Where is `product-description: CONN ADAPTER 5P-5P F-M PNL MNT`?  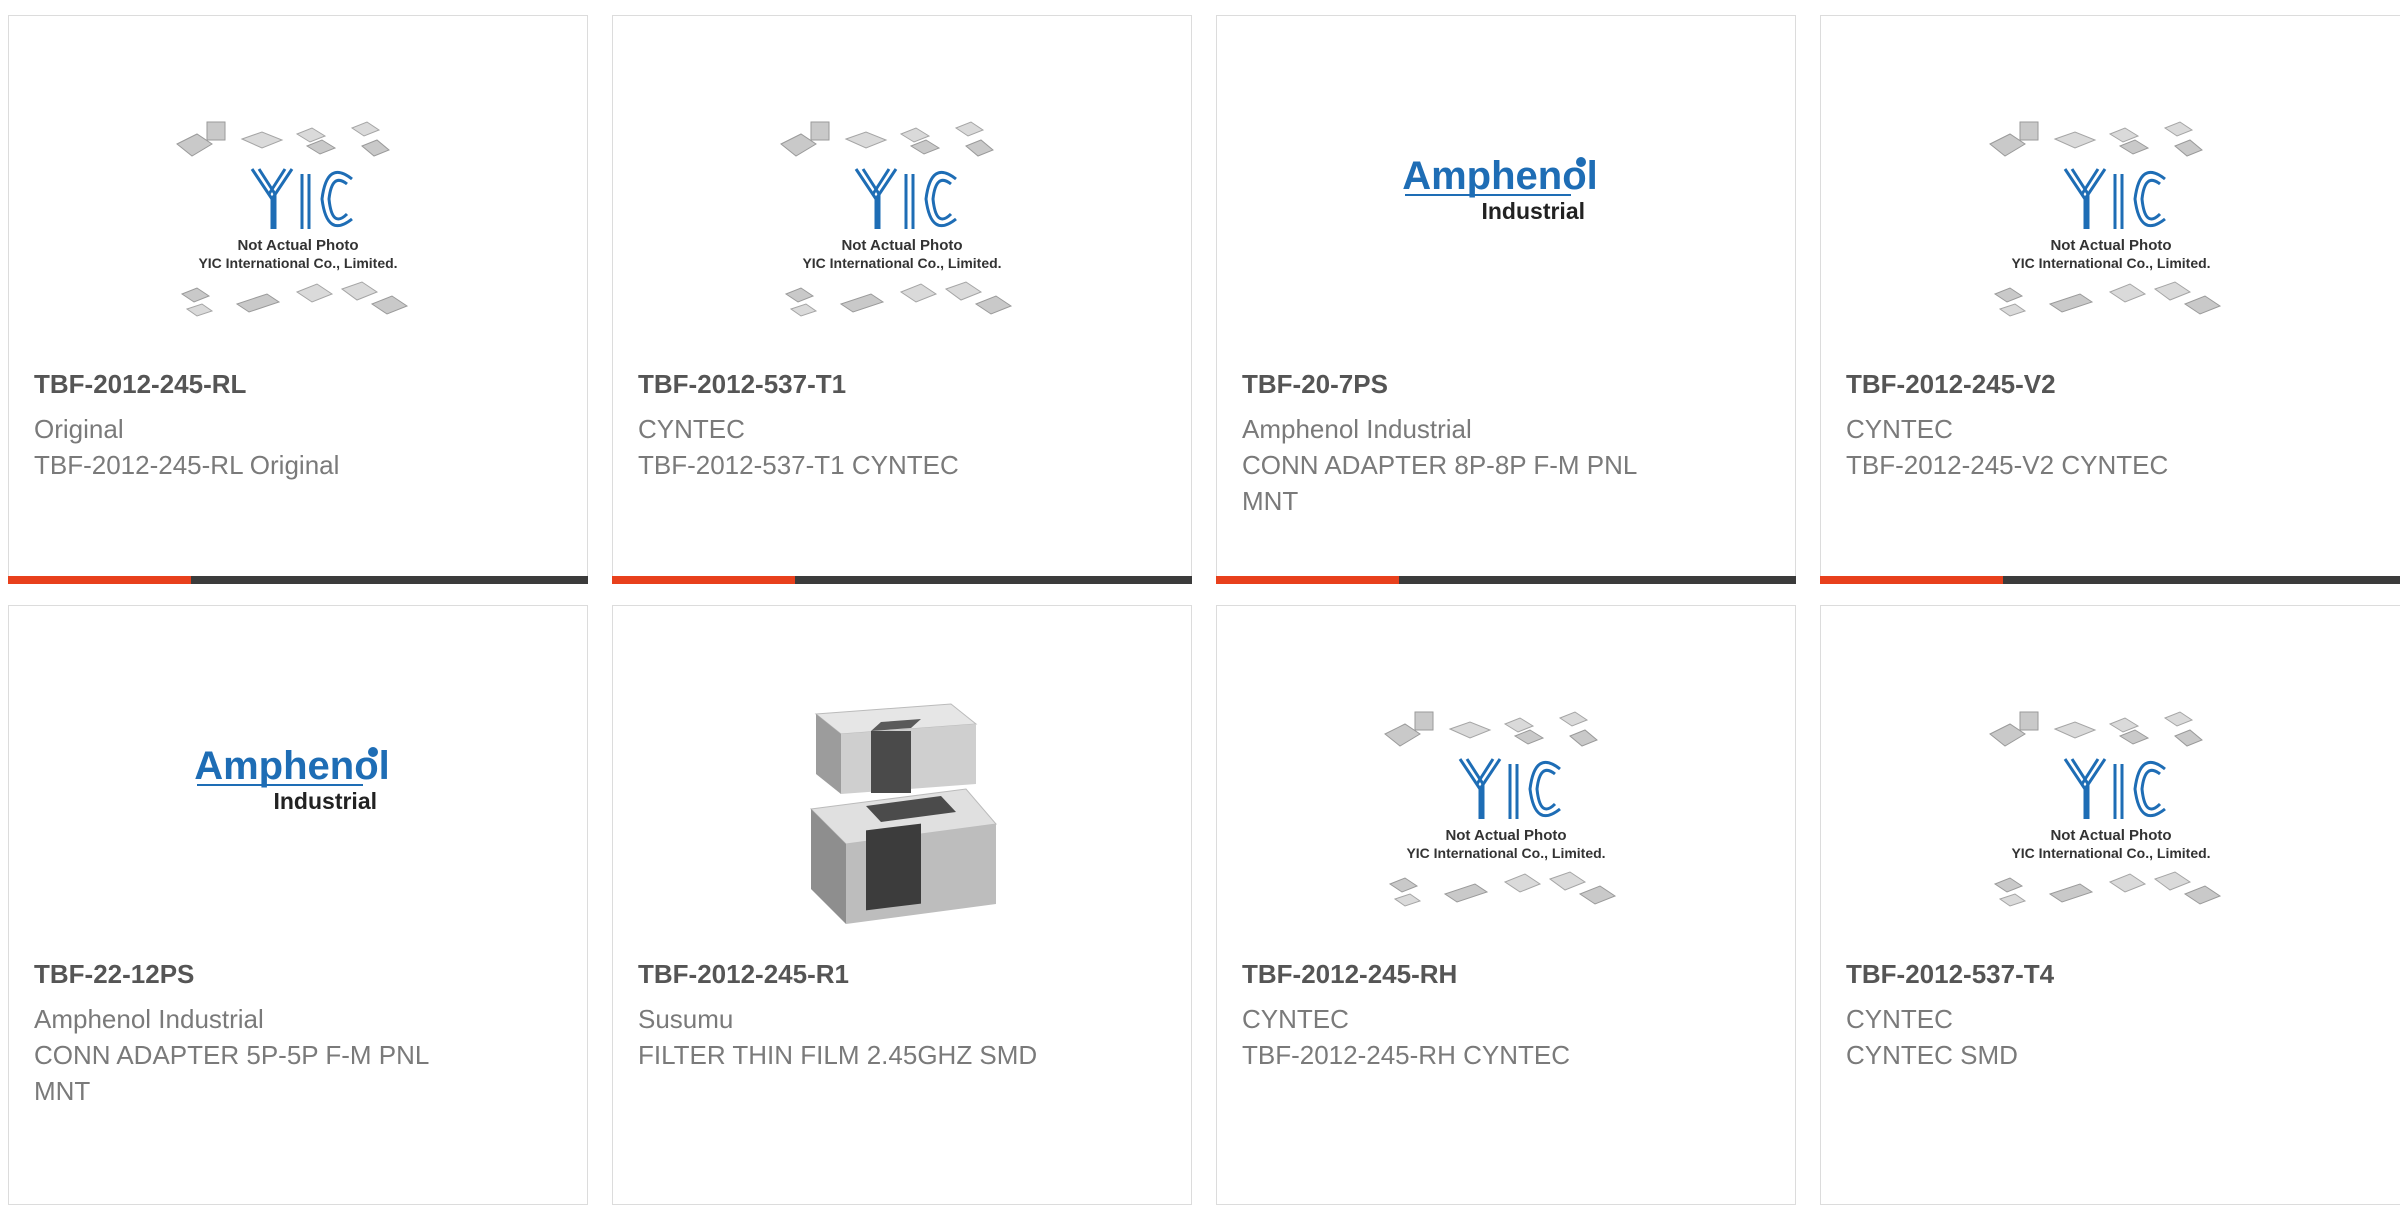
product-description: CONN ADAPTER 5P-5P F-M PNL MNT is located at coordinates (231, 1073).